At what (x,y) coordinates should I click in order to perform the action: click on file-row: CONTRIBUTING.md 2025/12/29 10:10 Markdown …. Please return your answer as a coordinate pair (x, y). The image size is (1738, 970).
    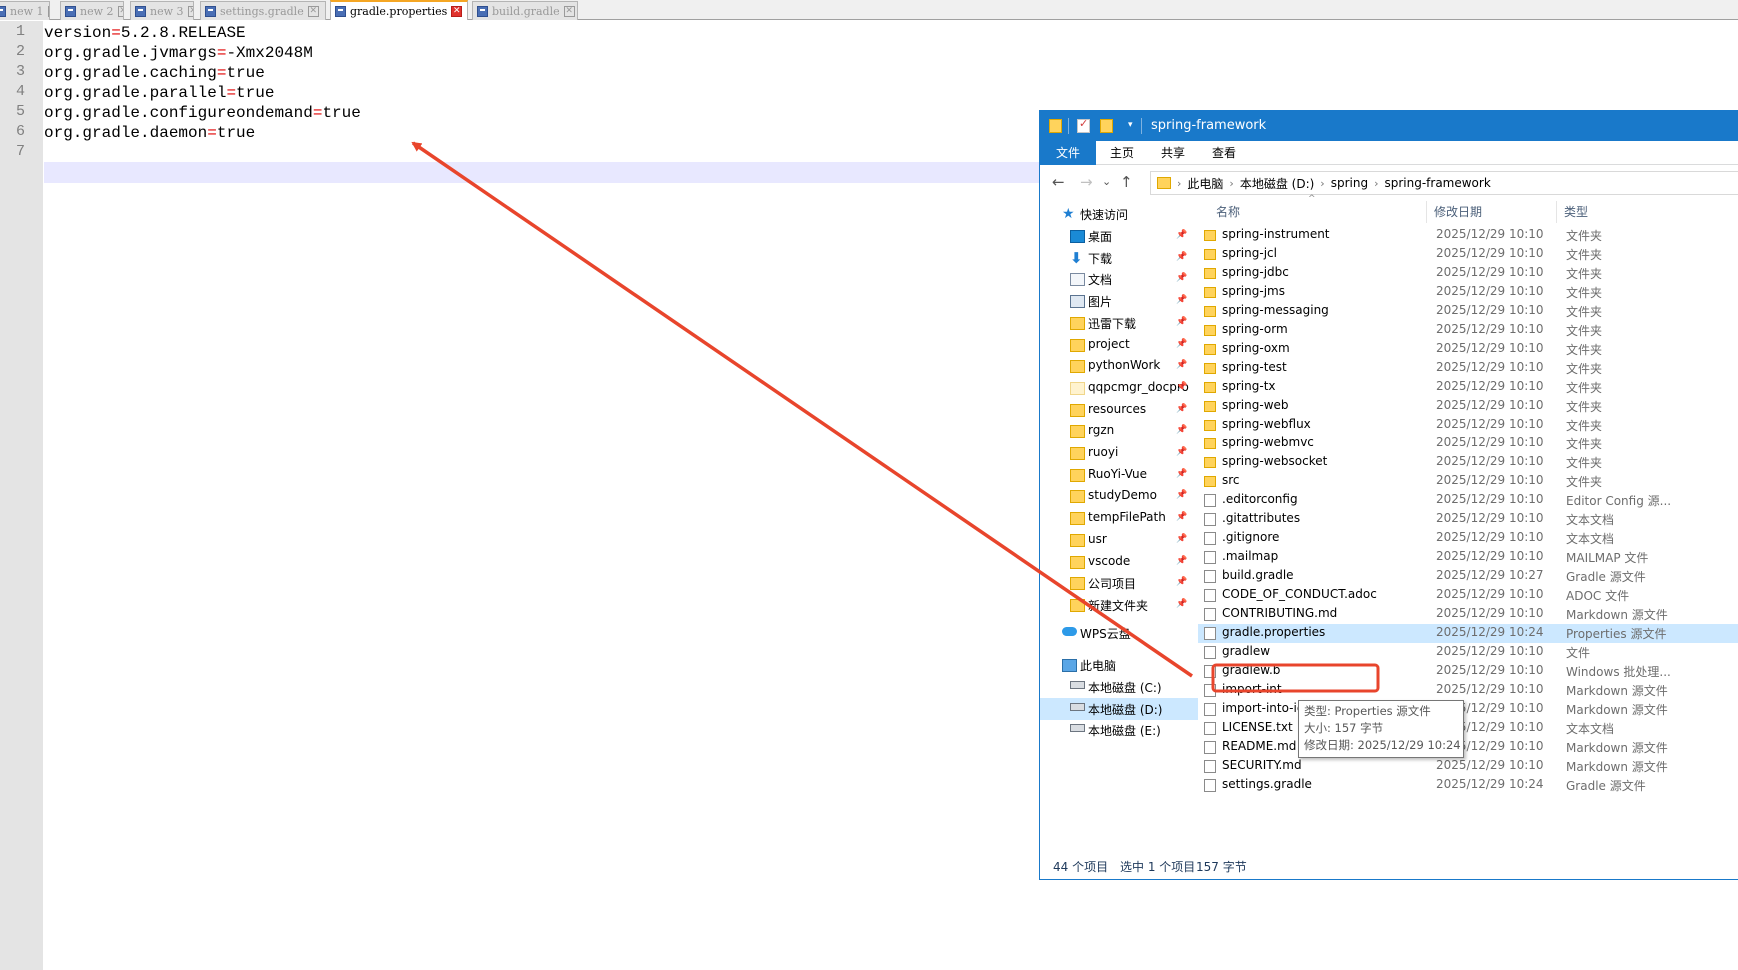
    Looking at the image, I should click on (1468, 614).